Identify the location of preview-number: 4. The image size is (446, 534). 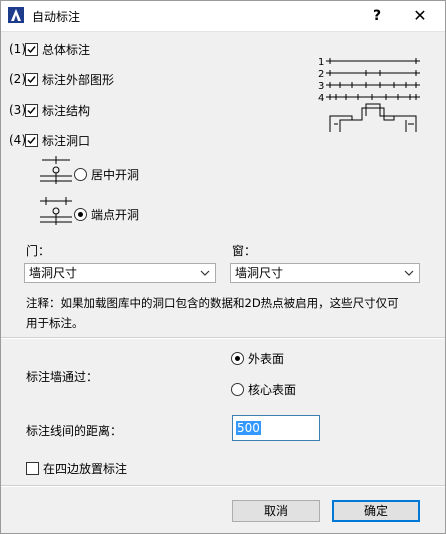
(321, 98).